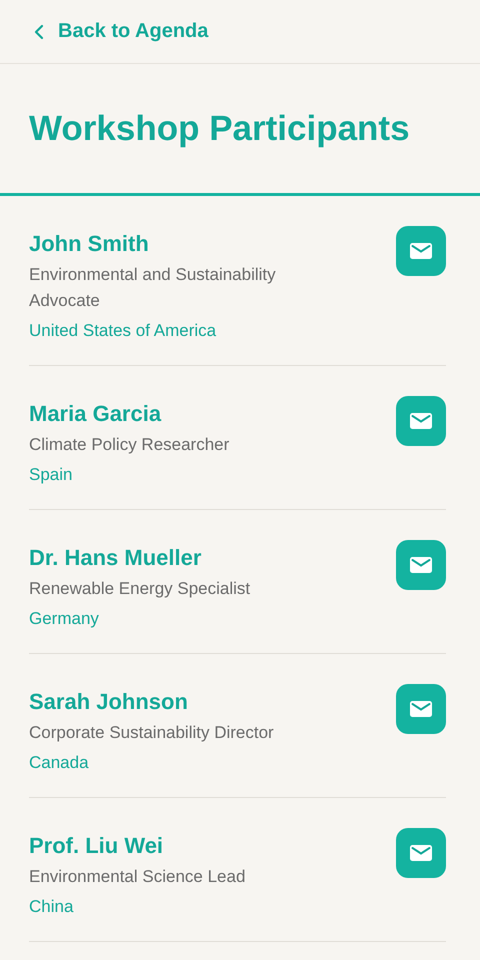  What do you see at coordinates (89, 244) in the screenshot?
I see `participant-name: John Smith` at bounding box center [89, 244].